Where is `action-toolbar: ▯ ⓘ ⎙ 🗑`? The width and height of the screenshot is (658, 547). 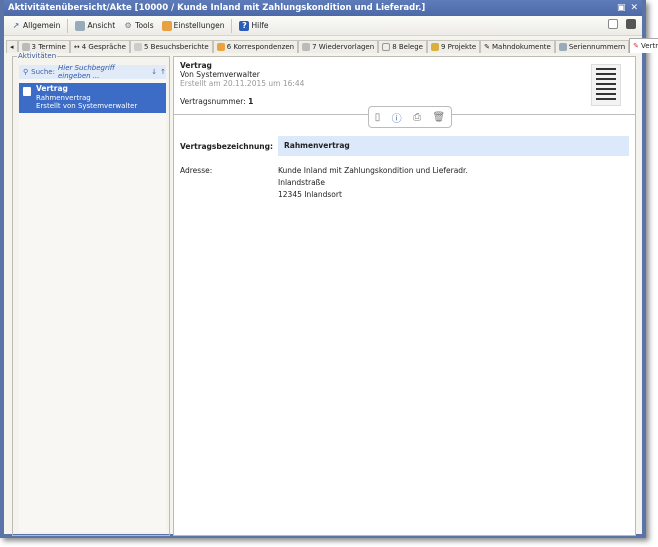
action-toolbar: ▯ ⓘ ⎙ 🗑 is located at coordinates (410, 117).